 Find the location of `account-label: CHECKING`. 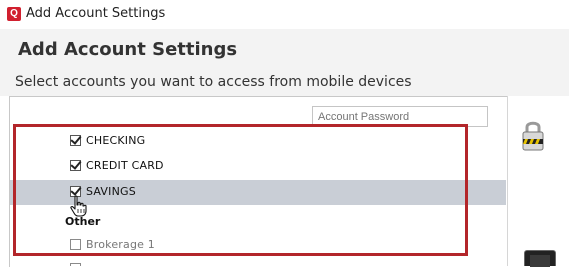

account-label: CHECKING is located at coordinates (116, 140).